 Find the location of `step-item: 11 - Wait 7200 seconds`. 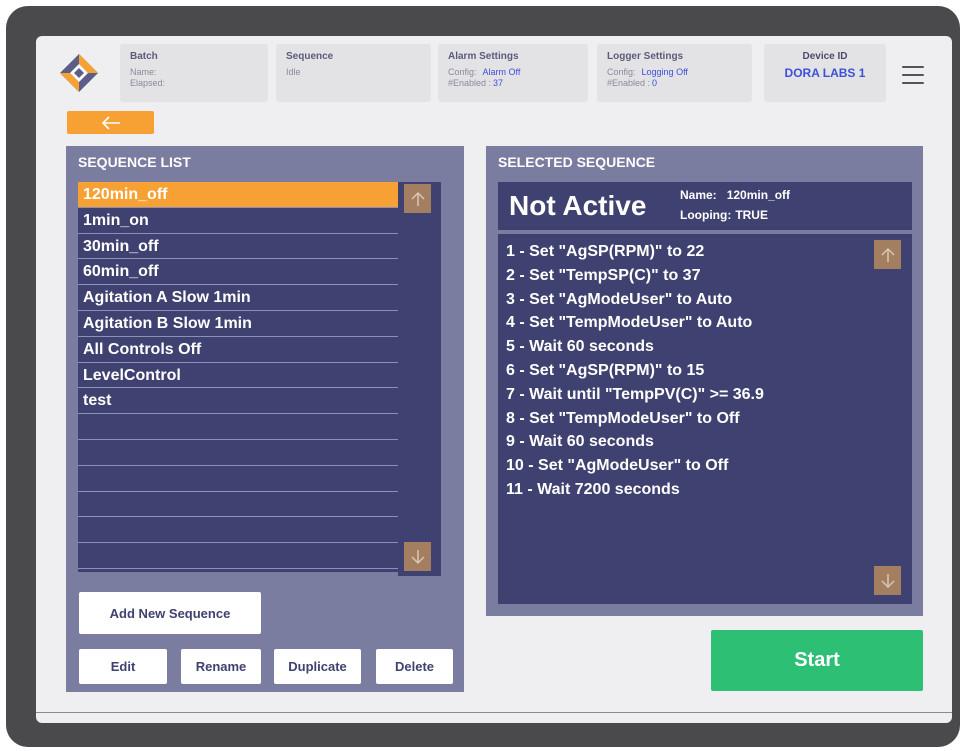

step-item: 11 - Wait 7200 seconds is located at coordinates (593, 489).